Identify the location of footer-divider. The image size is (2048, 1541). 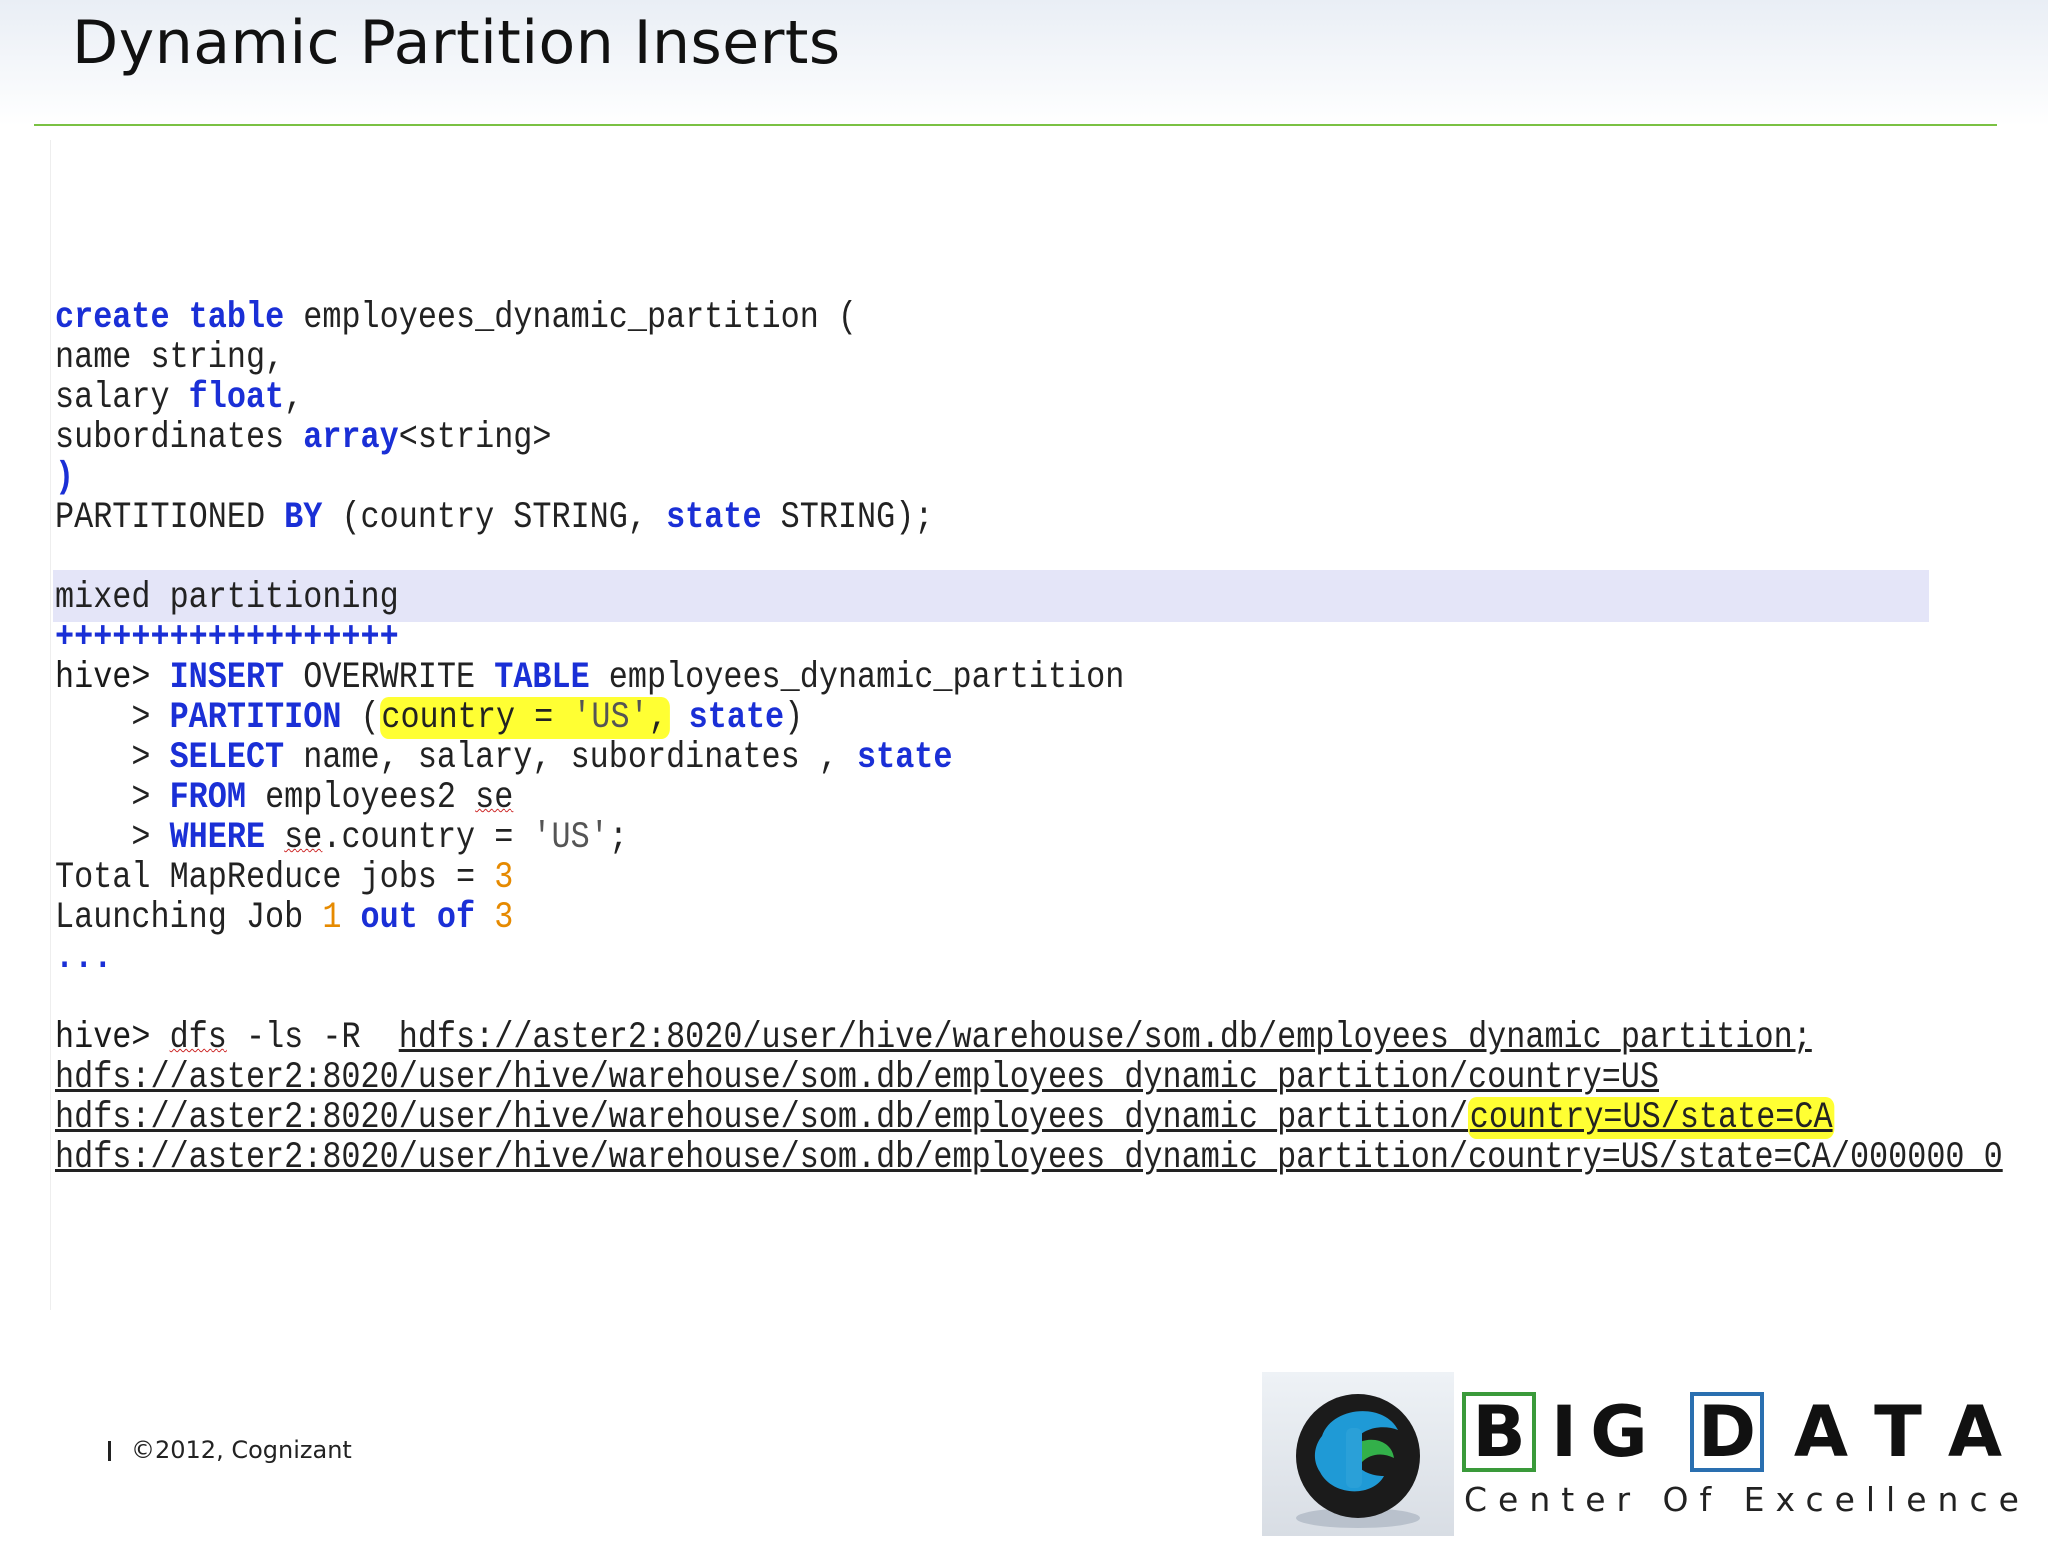
(109, 1451).